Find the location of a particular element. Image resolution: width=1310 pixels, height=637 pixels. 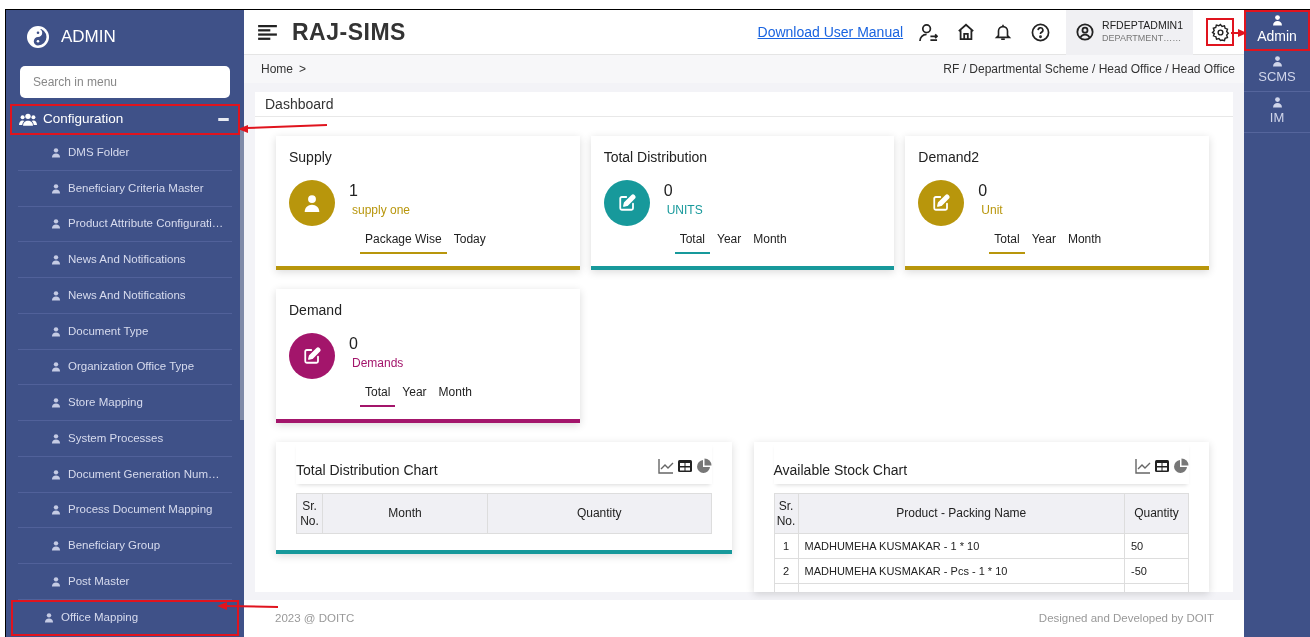

menu-item: Beneficiary Group is located at coordinates (125, 546).